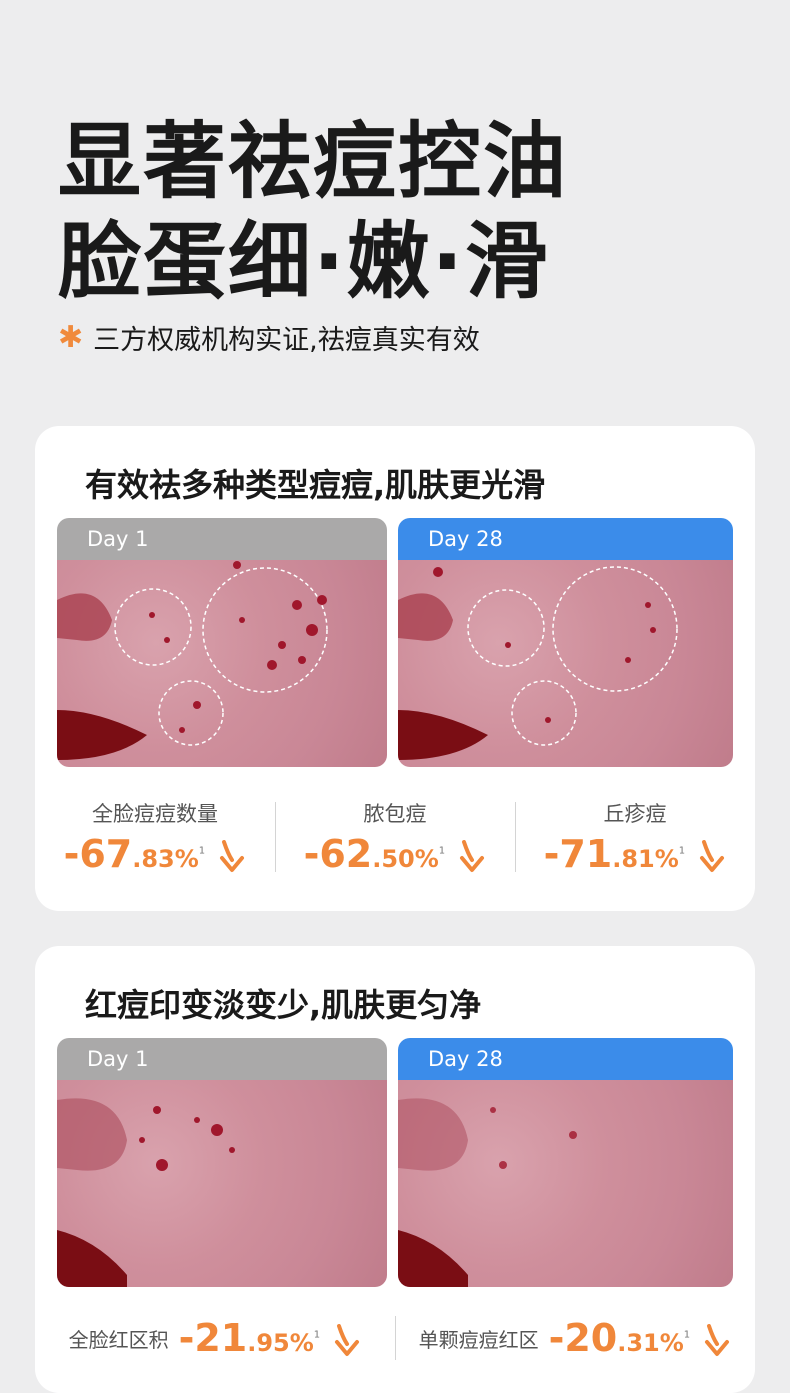  I want to click on stat-value-dec: .31%, so click(650, 1343).